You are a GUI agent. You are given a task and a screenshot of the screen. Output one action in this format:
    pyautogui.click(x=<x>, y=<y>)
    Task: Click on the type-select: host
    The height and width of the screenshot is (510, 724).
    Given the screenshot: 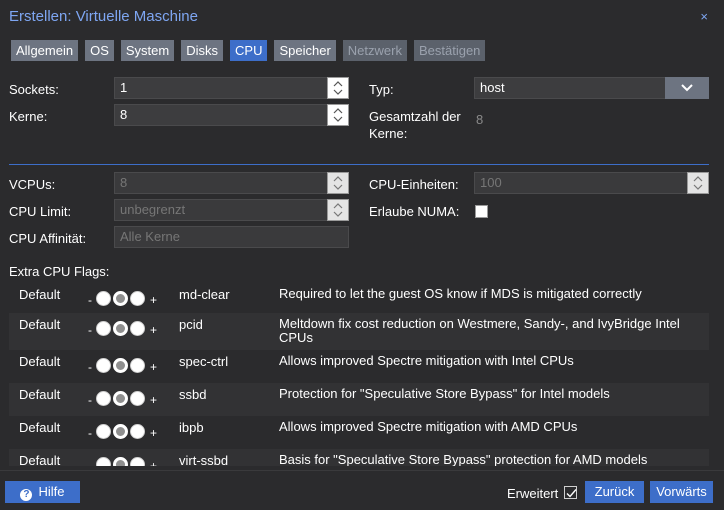 What is the action you would take?
    pyautogui.click(x=591, y=88)
    